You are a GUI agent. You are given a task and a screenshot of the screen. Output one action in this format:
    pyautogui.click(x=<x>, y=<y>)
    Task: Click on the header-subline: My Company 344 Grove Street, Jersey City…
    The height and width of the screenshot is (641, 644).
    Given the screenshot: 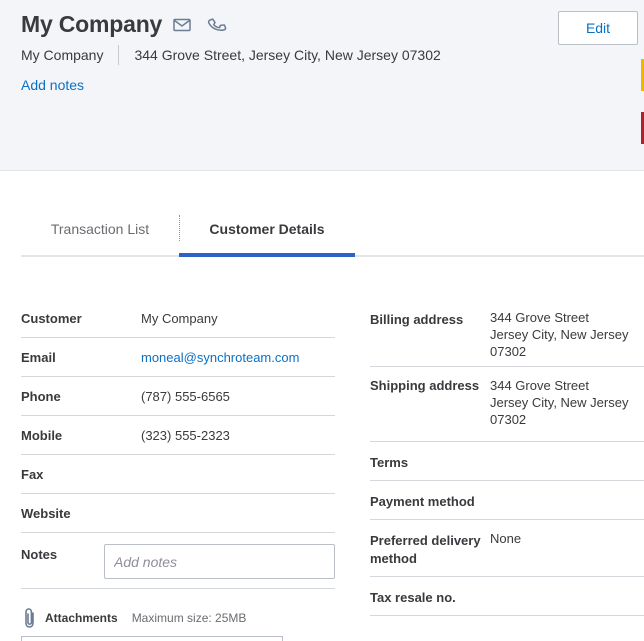 What is the action you would take?
    pyautogui.click(x=231, y=55)
    